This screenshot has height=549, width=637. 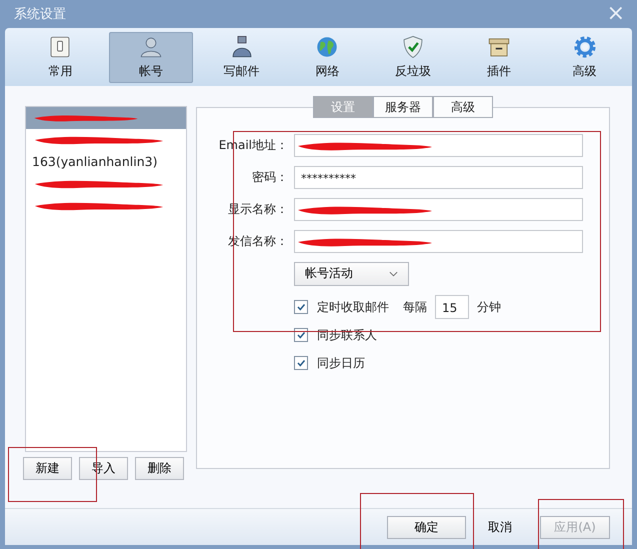 I want to click on toolbar-tab: 写邮件, so click(x=241, y=57).